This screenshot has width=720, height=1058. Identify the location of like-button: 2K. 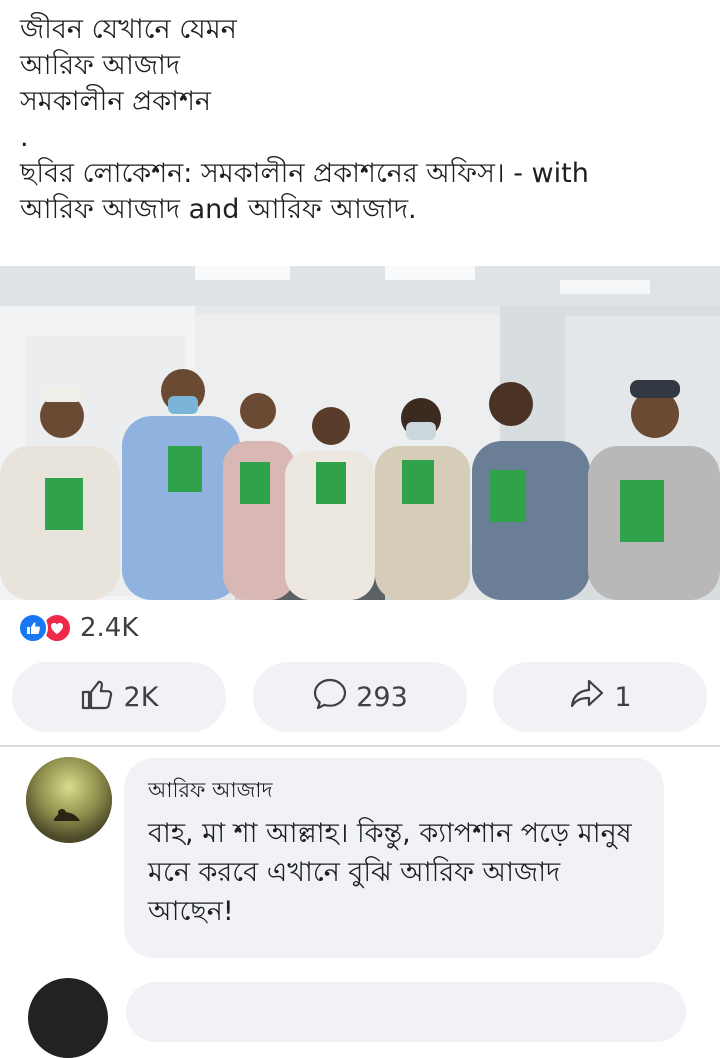
(119, 697).